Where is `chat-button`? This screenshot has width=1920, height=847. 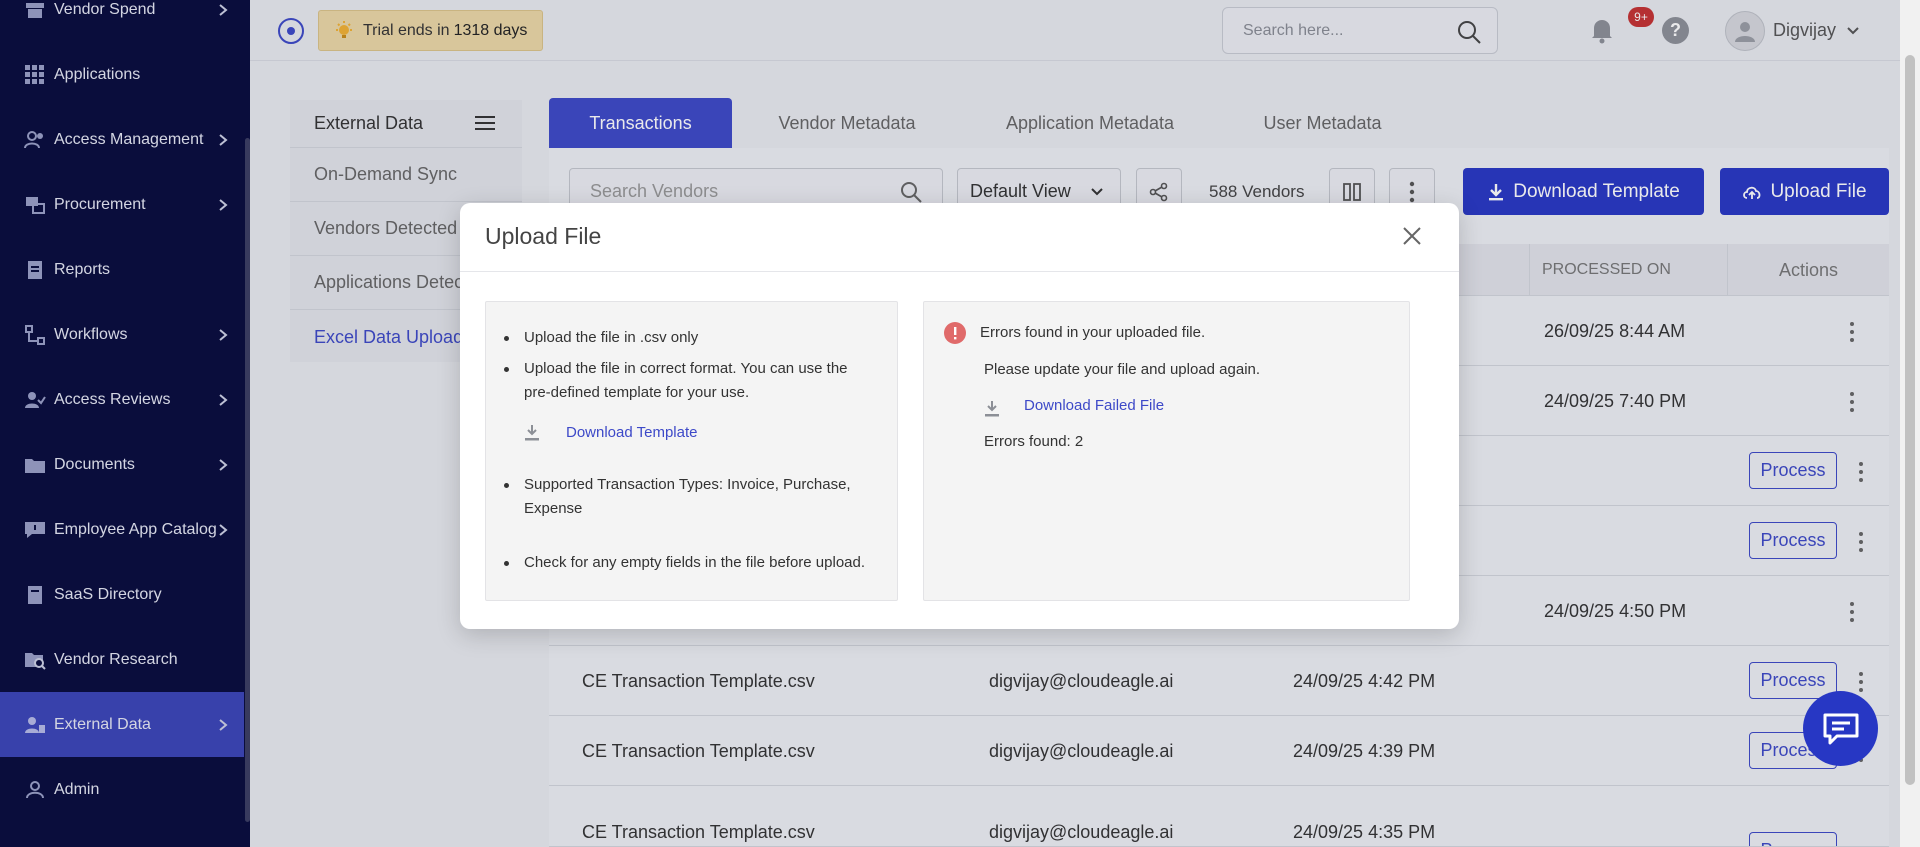
chat-button is located at coordinates (1840, 728).